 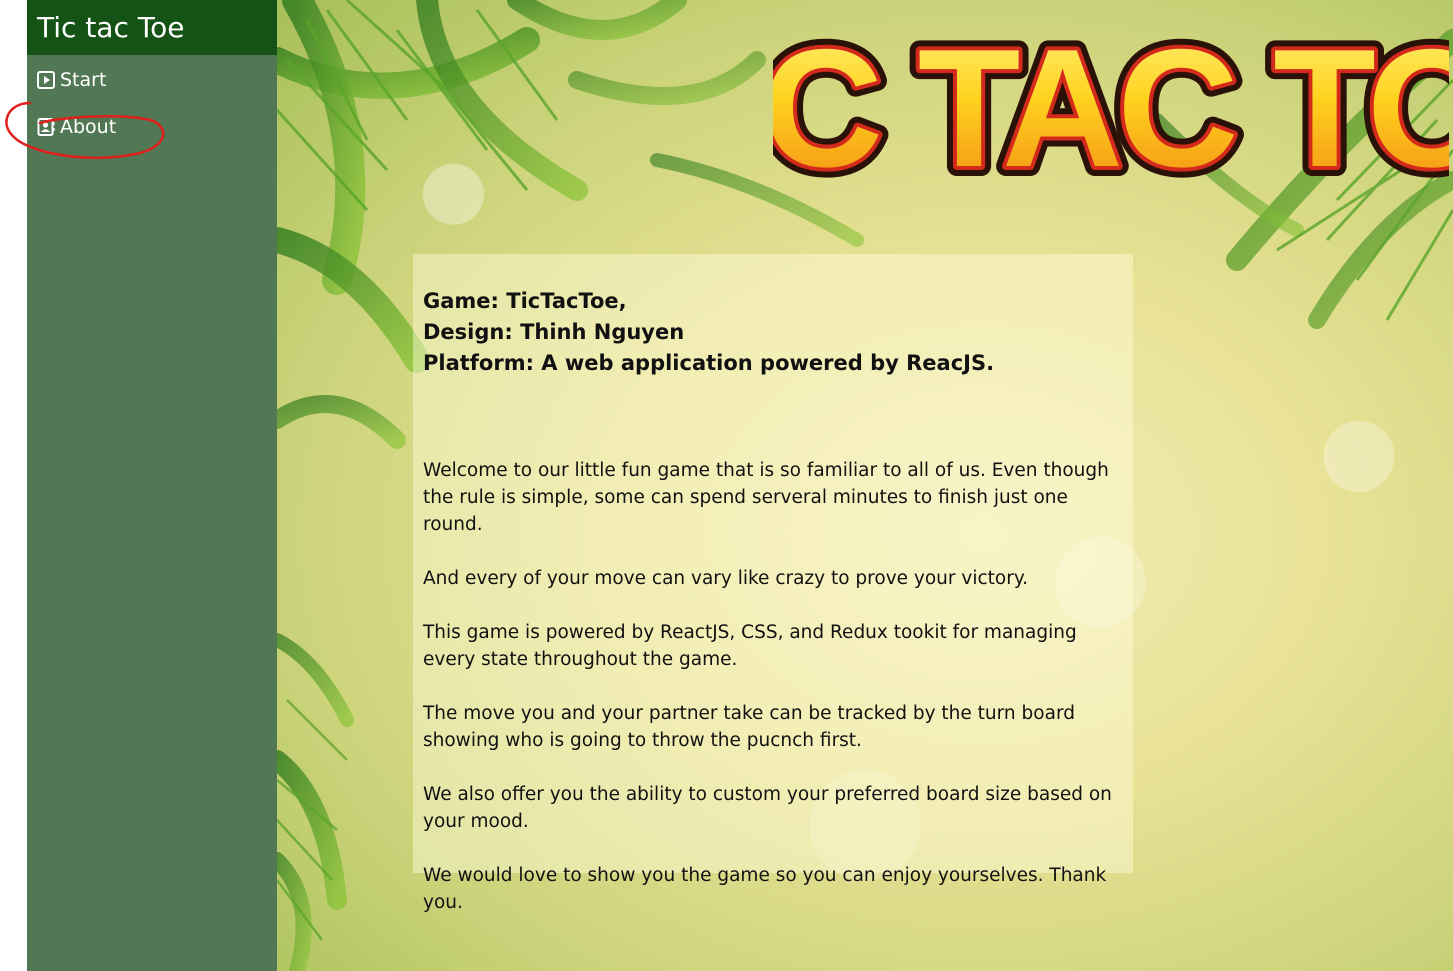 I want to click on sidebar-item-label: Start, so click(x=83, y=80).